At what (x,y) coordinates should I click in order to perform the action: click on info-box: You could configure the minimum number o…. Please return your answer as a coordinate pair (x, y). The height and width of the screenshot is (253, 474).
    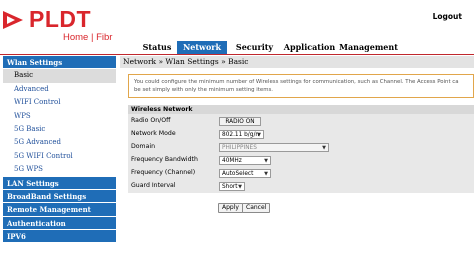
    Looking at the image, I should click on (301, 86).